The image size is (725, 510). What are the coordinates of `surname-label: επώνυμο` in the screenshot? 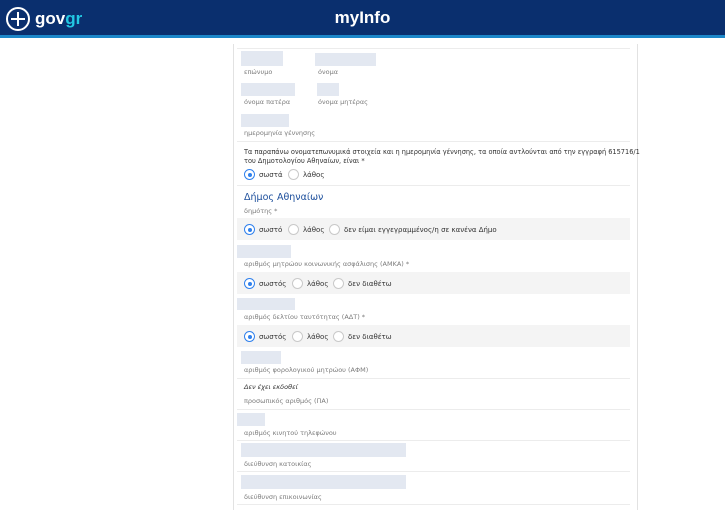 It's located at (258, 72).